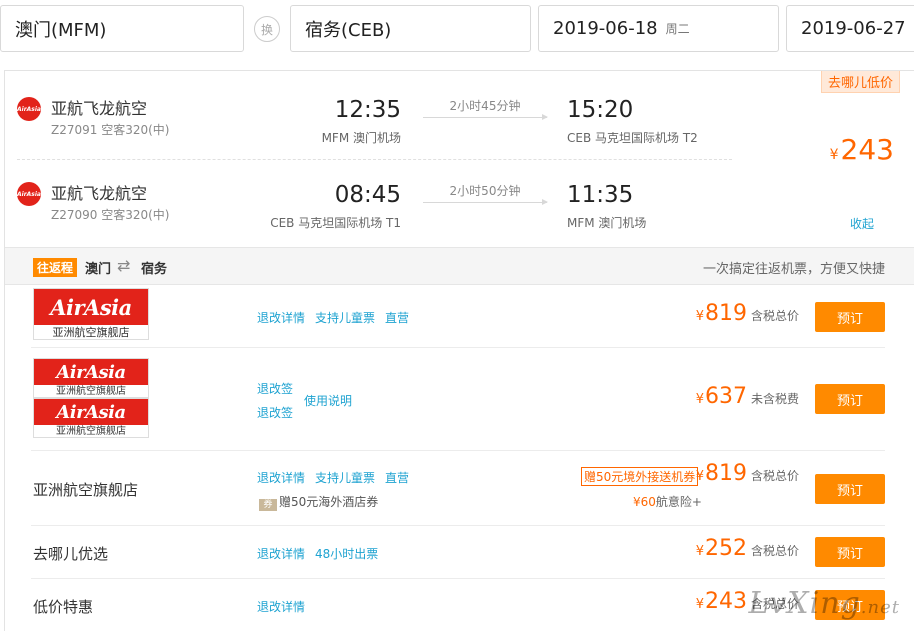 This screenshot has width=914, height=631. I want to click on vendor-price: ¥637 未含税费, so click(747, 396).